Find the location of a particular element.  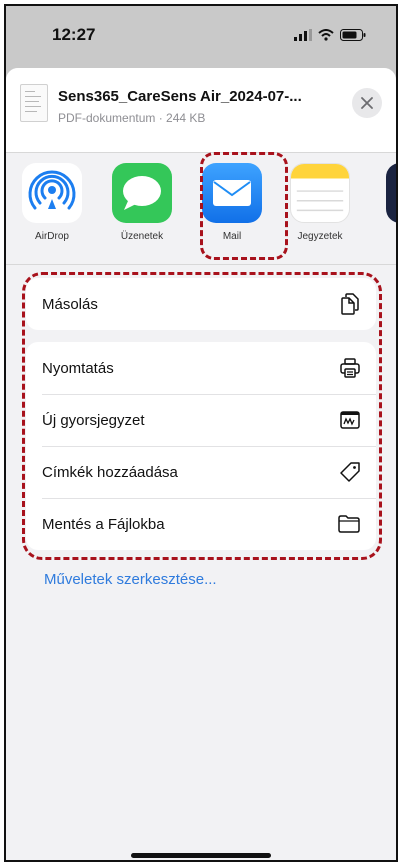

app-more-partial is located at coordinates (391, 193).